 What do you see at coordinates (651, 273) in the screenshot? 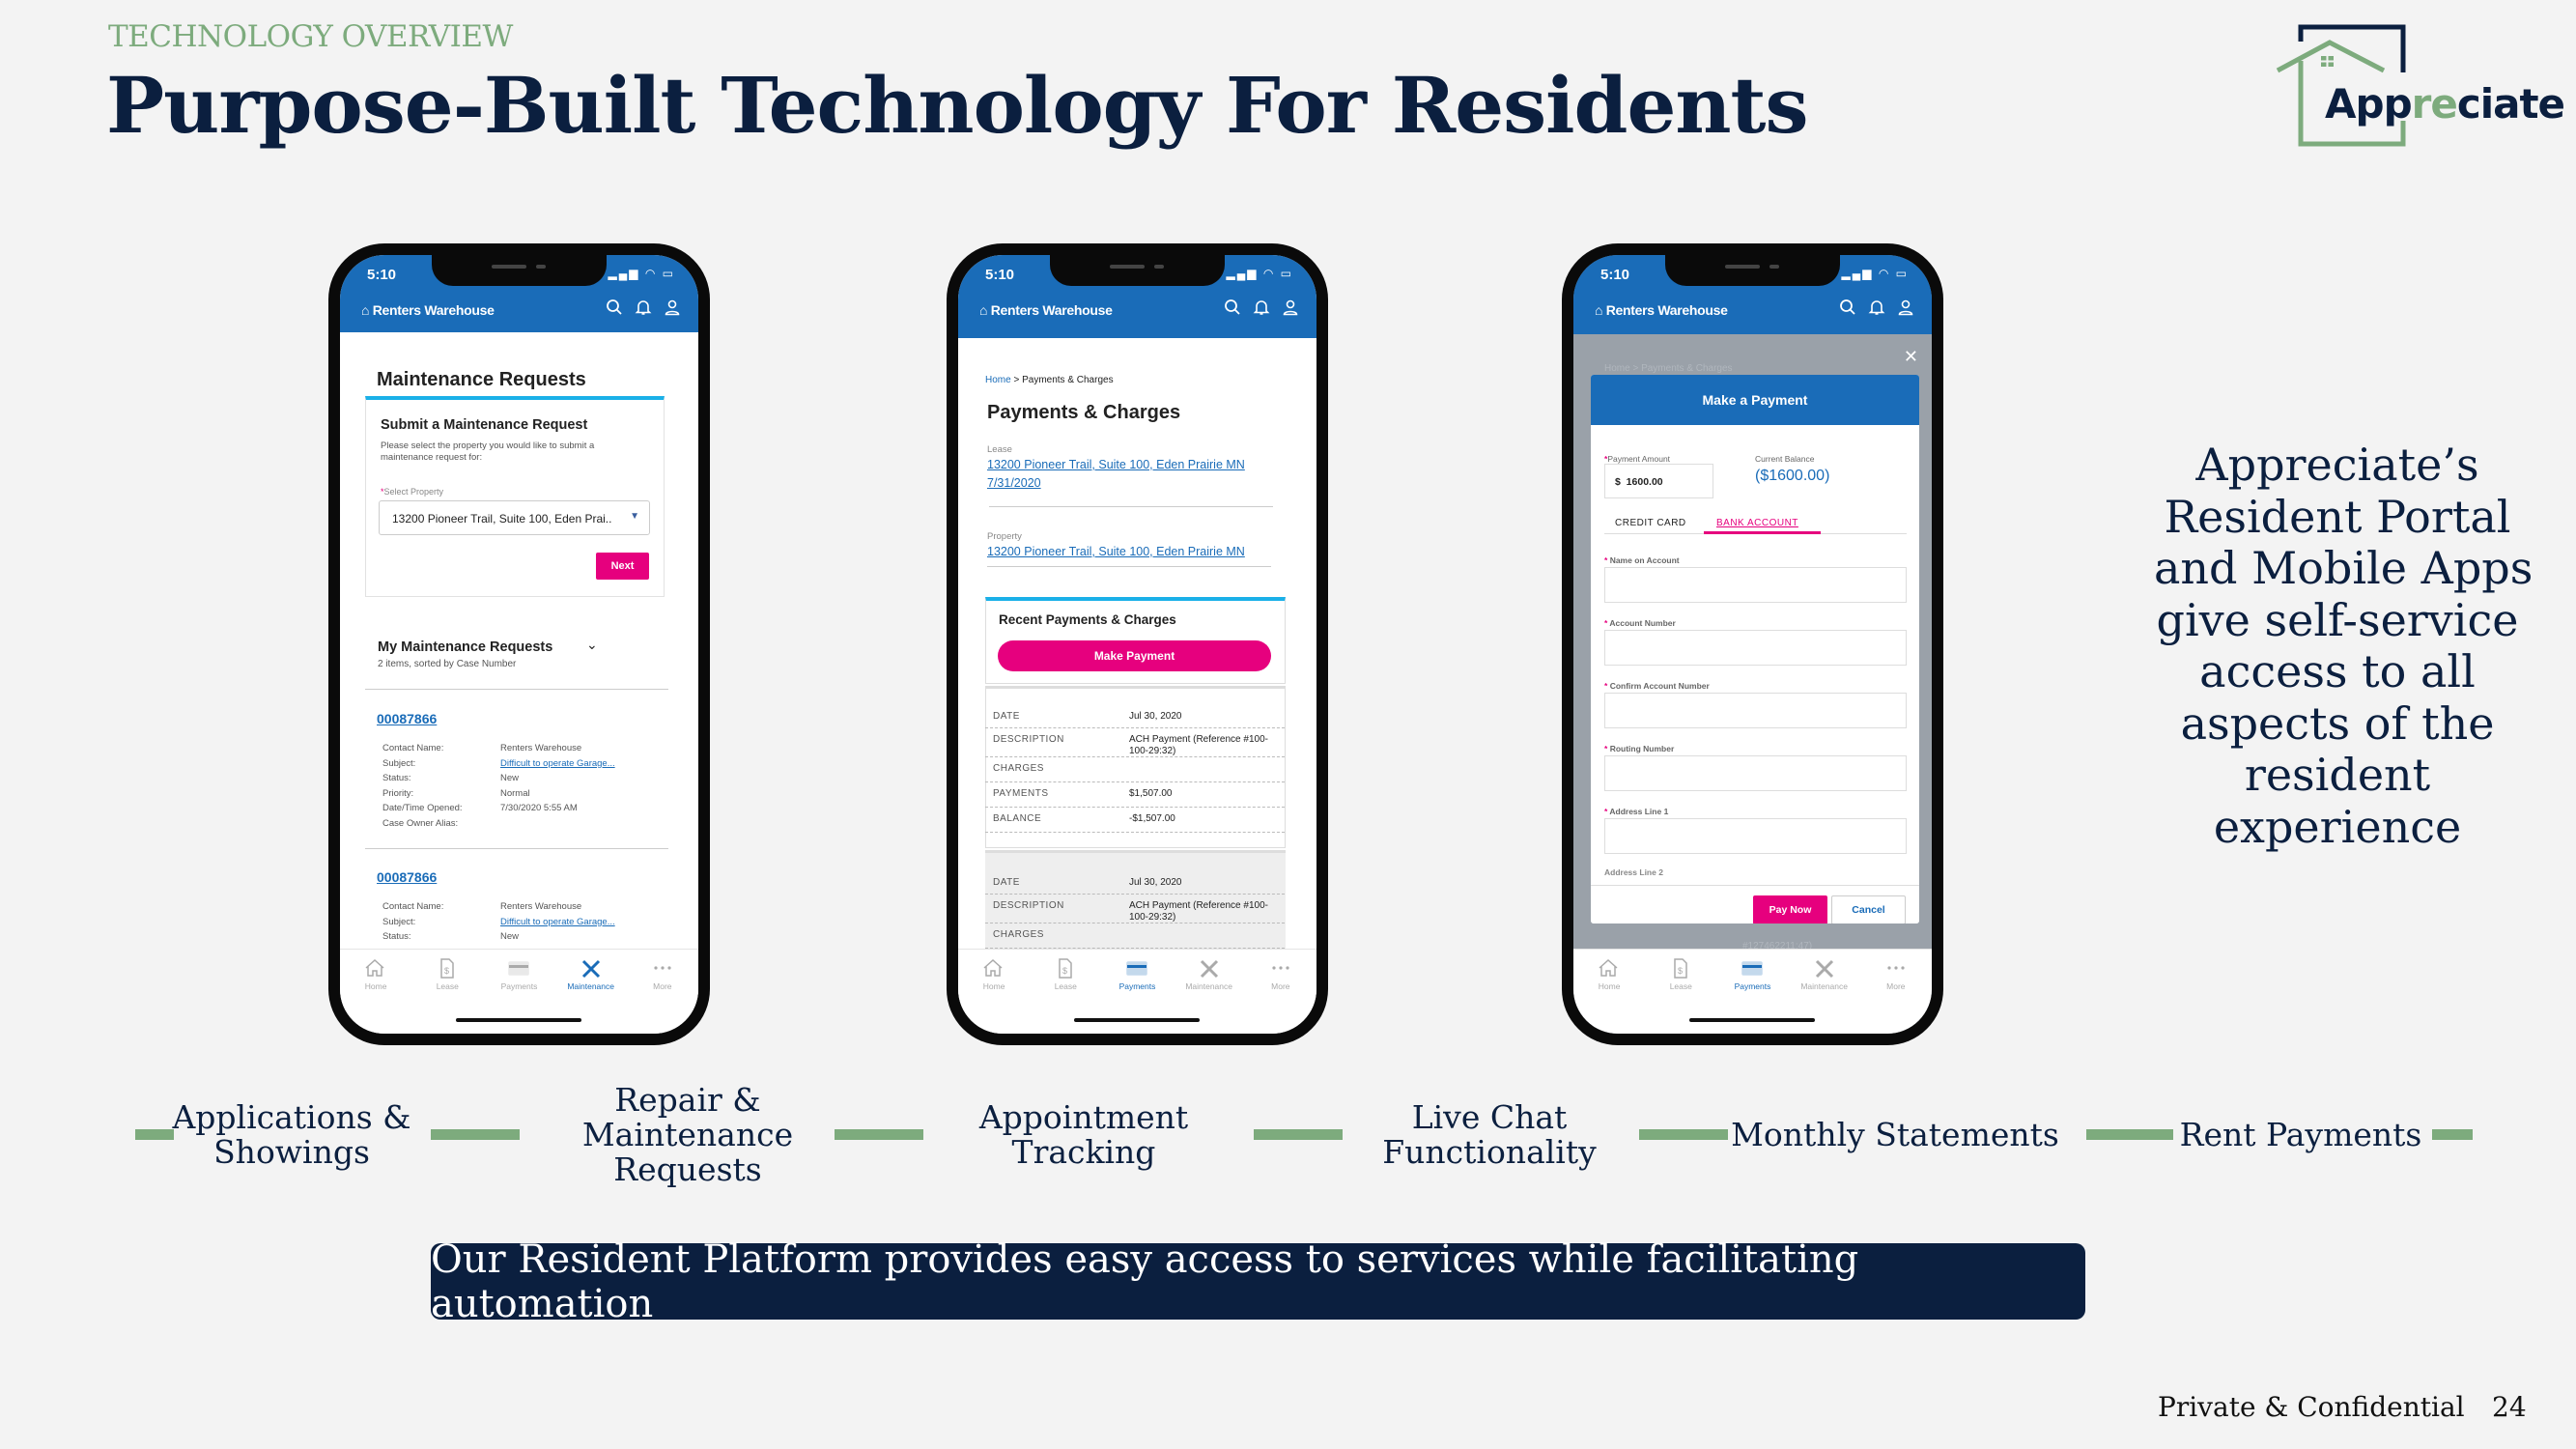
I see `wifi-icon: ◠` at bounding box center [651, 273].